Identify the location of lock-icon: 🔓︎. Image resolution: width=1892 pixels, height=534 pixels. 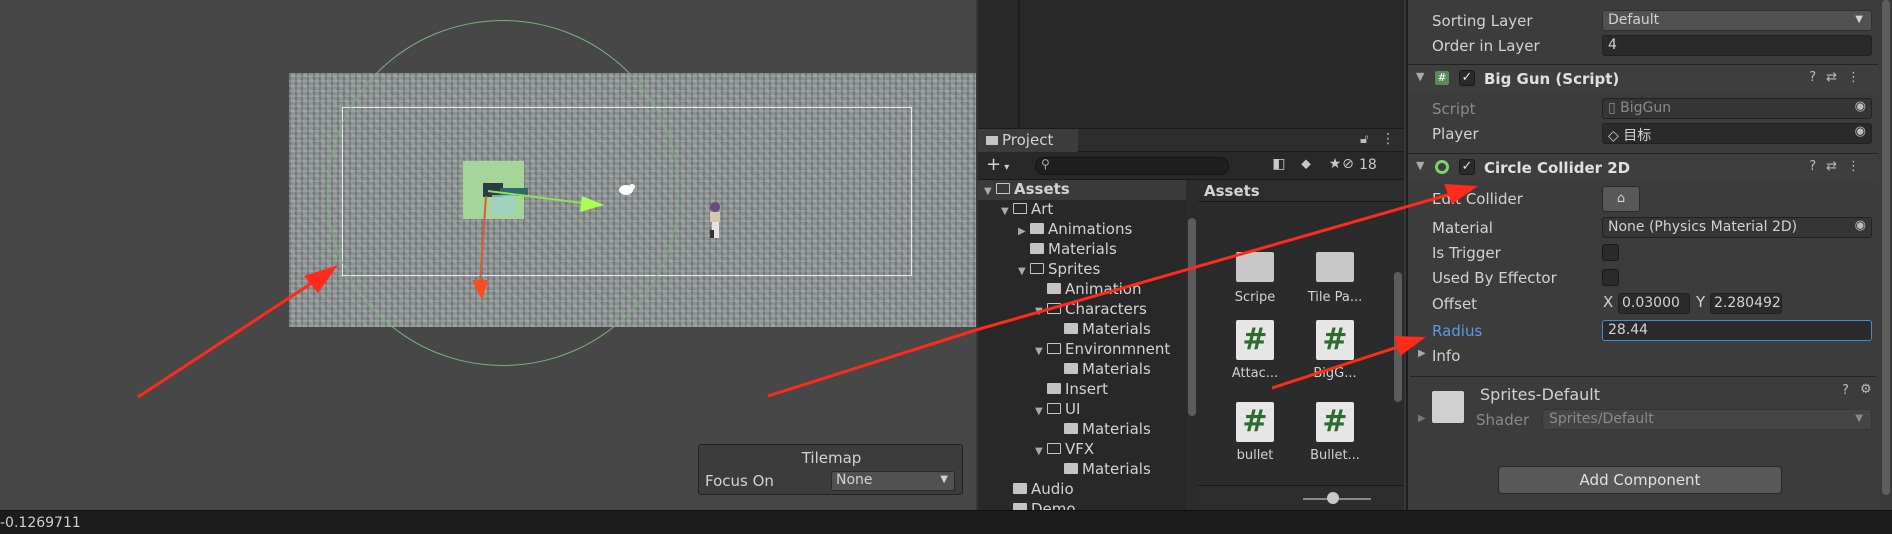
(1364, 139).